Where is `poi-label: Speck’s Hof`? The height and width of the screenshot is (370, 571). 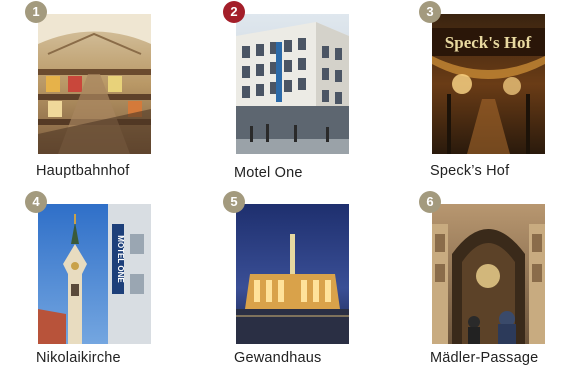
poi-label: Speck’s Hof is located at coordinates (469, 171).